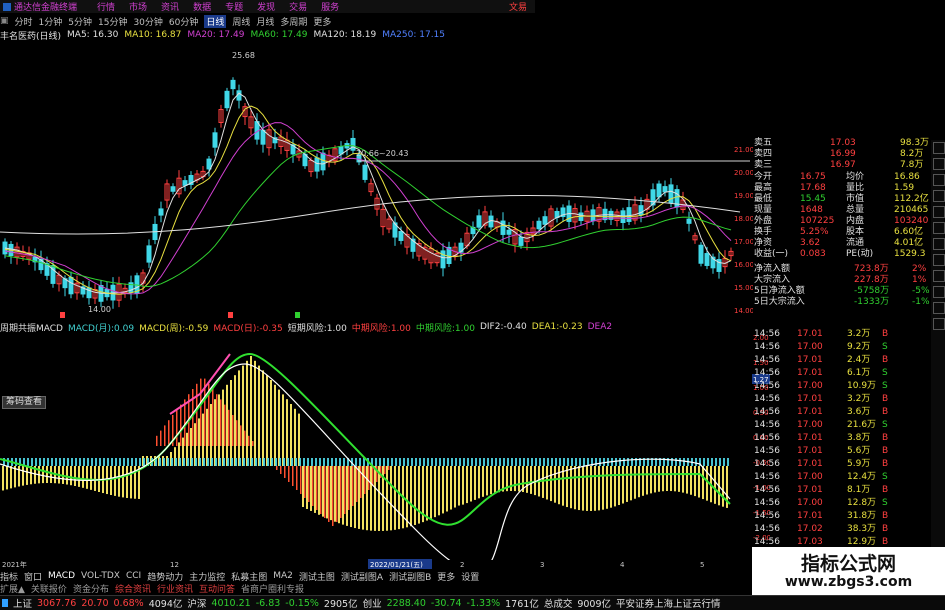  What do you see at coordinates (518, 6) in the screenshot?
I see `trade-link: 文易` at bounding box center [518, 6].